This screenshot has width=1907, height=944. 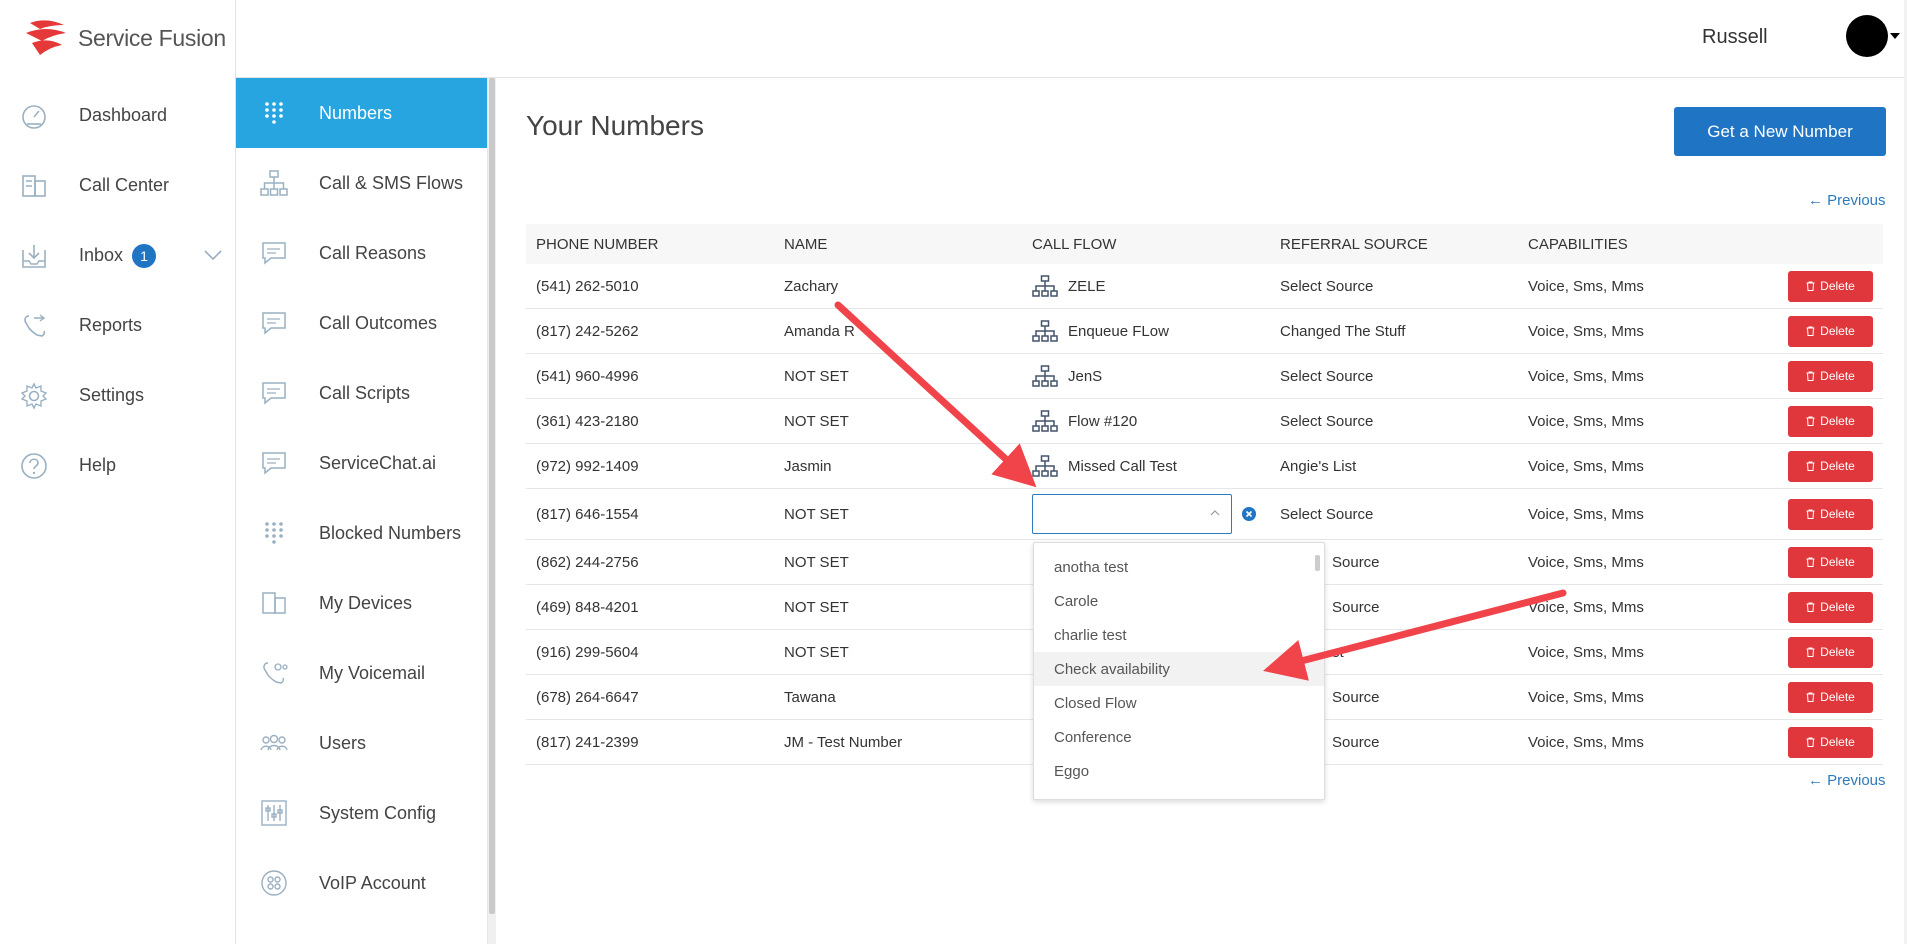 What do you see at coordinates (361, 393) in the screenshot?
I see `subnav-item-call-scripts: Call Scripts` at bounding box center [361, 393].